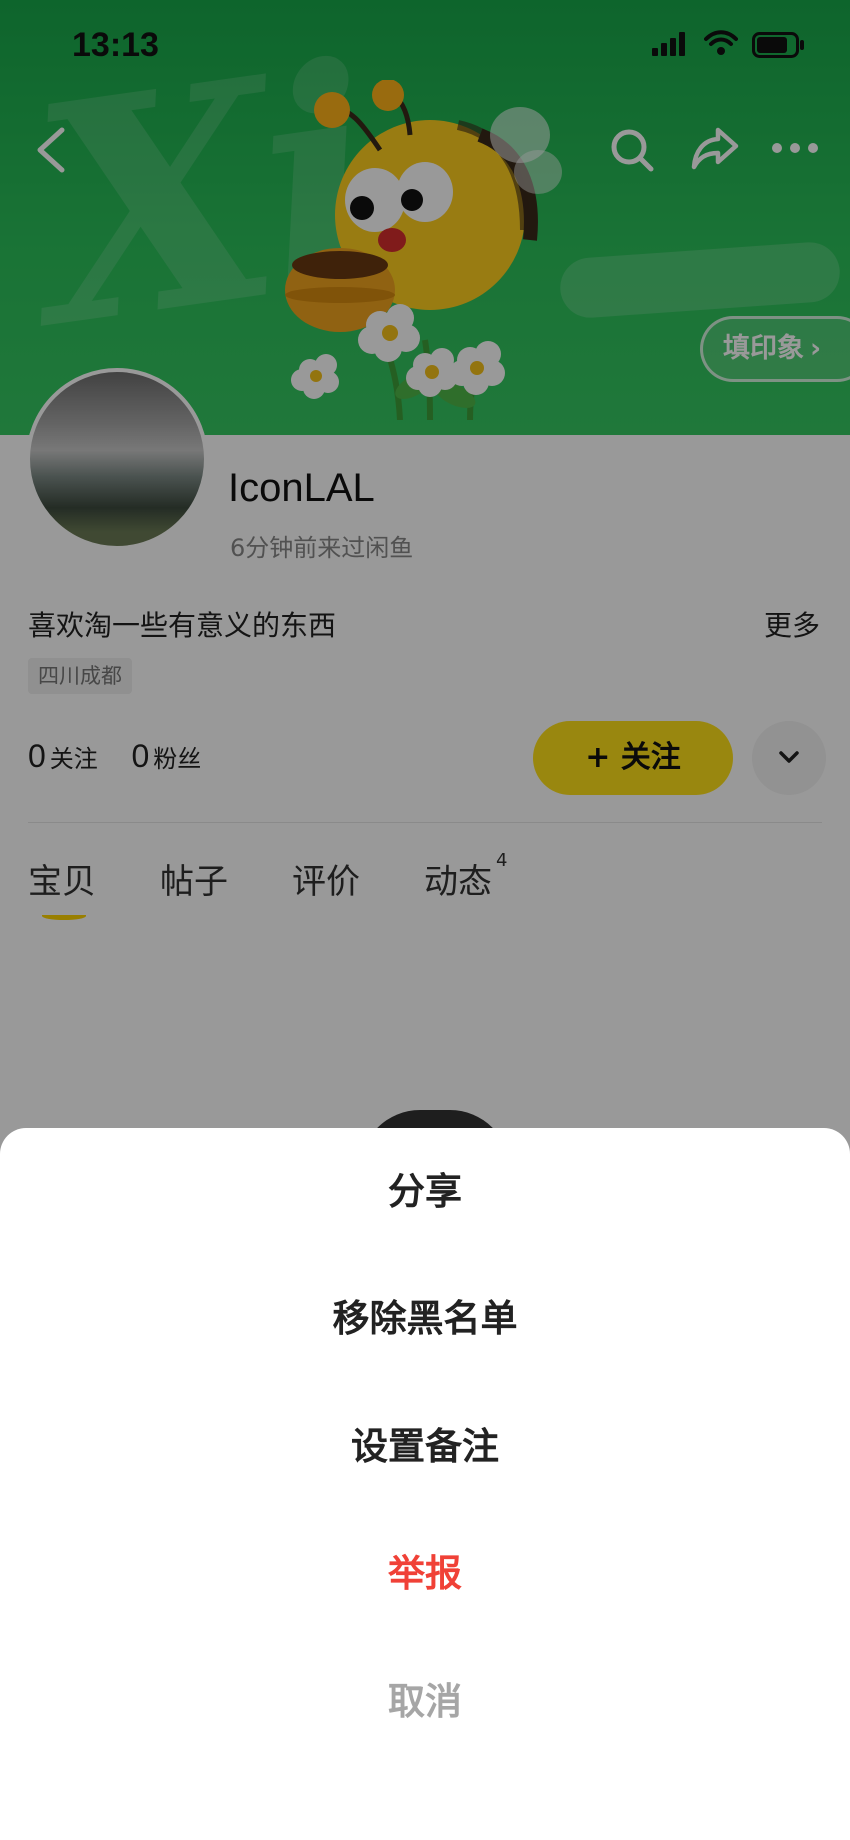 Image resolution: width=850 pixels, height=1840 pixels. Describe the element at coordinates (425, 1192) in the screenshot. I see `share-option: 分享` at that location.